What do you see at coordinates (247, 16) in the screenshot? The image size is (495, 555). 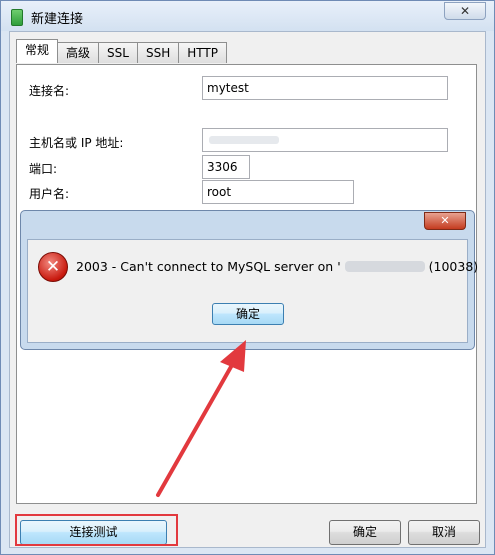 I see `title-bar: 新建连接 ✕` at bounding box center [247, 16].